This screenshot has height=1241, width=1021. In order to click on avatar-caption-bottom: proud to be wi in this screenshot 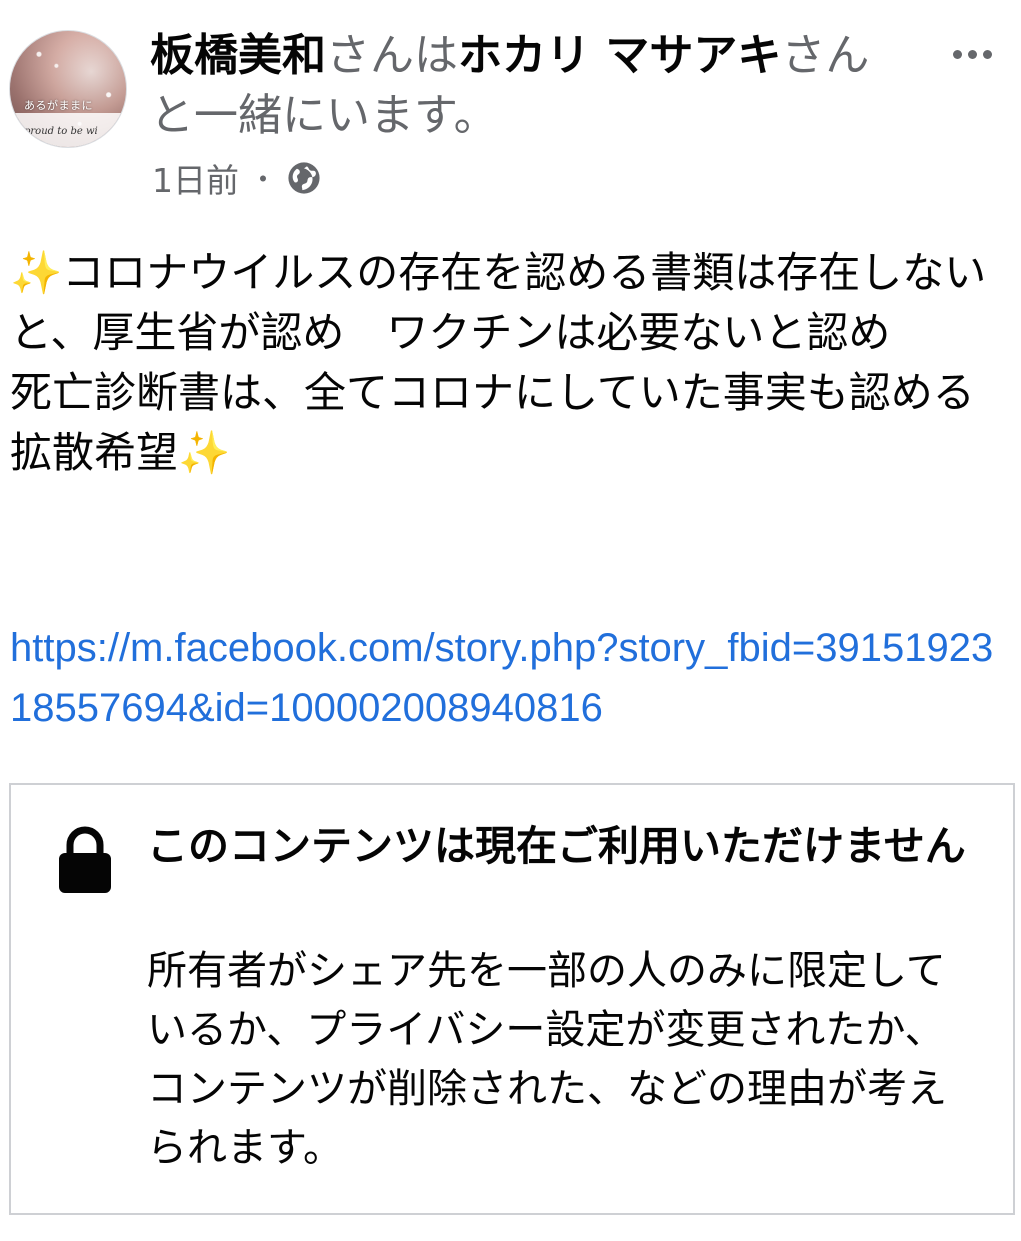, I will do `click(61, 131)`.